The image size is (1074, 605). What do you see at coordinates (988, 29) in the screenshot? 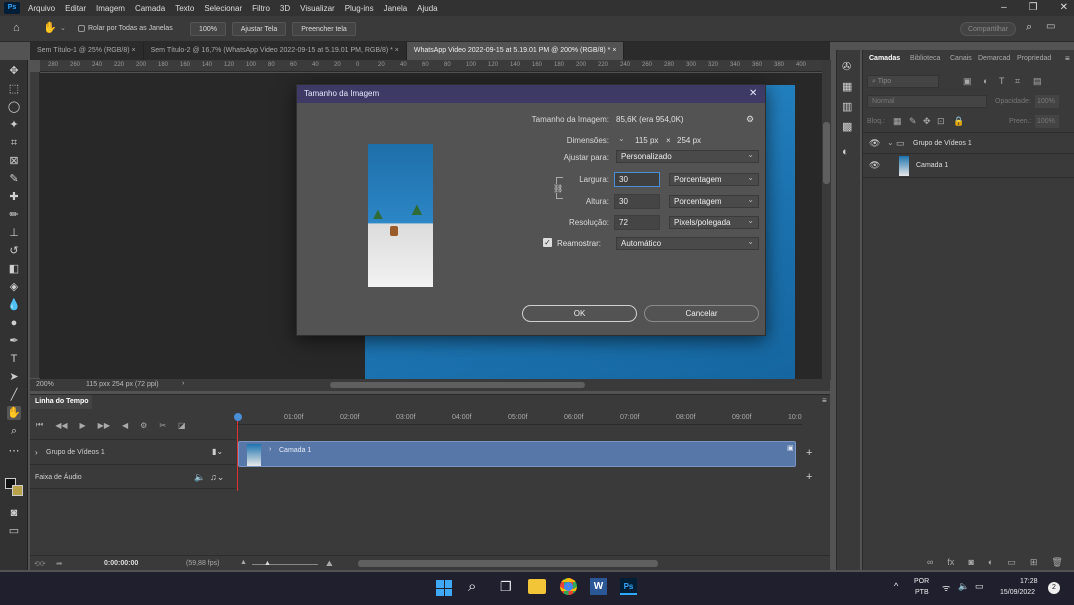
I see `share-button: Compartilhar` at bounding box center [988, 29].